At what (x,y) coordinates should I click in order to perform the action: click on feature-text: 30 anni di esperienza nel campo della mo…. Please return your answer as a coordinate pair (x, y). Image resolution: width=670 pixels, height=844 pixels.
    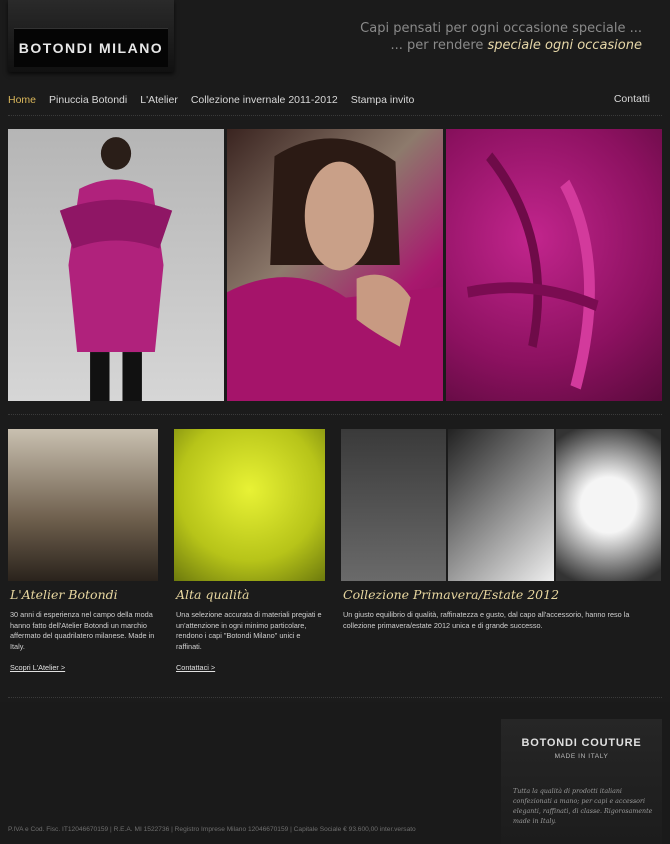
    Looking at the image, I should click on (82, 630).